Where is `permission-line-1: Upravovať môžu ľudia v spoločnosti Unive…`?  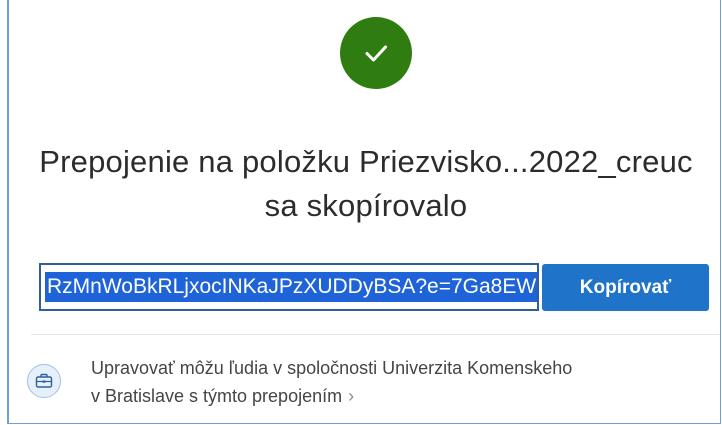
permission-line-1: Upravovať môžu ľudia v spoločnosti Unive… is located at coordinates (332, 368).